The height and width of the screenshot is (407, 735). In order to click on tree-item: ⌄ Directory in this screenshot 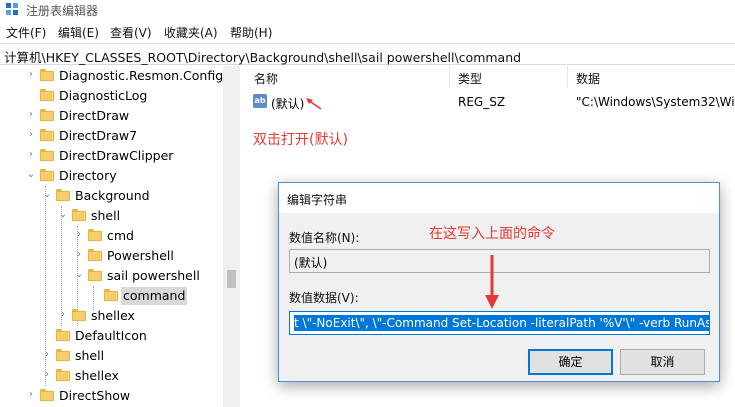, I will do `click(111, 176)`.